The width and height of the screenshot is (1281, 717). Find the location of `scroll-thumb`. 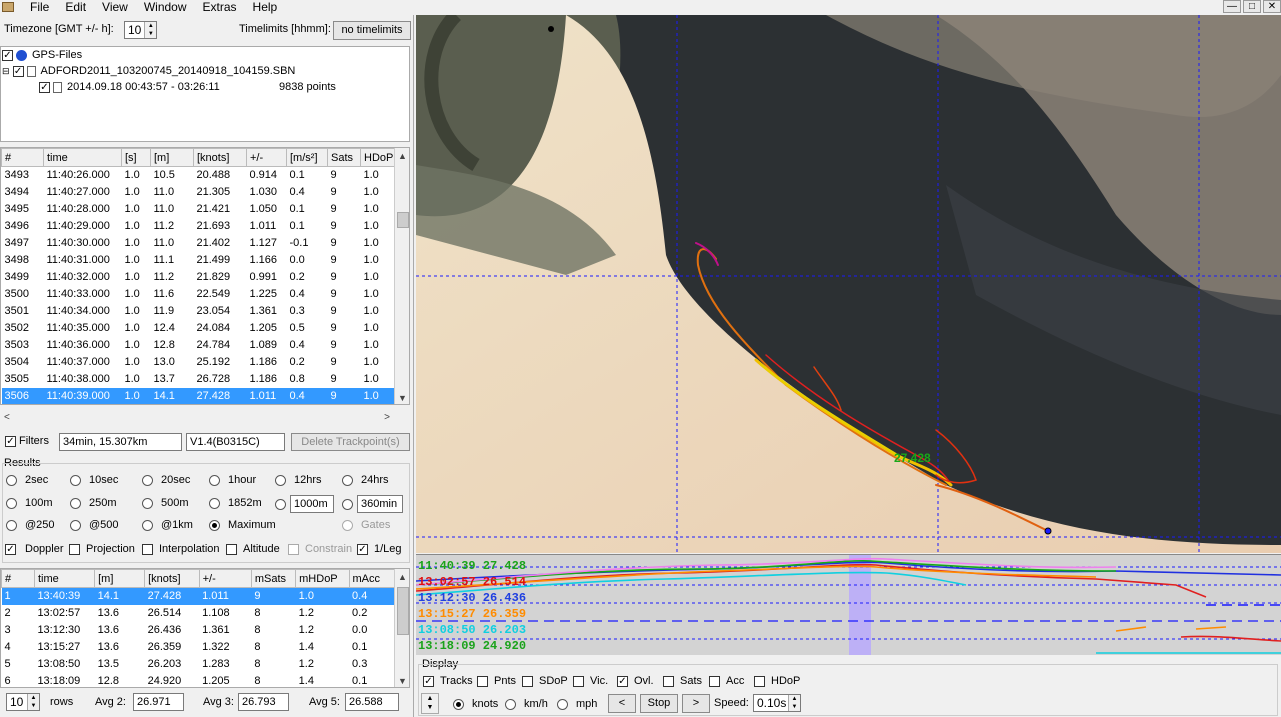

scroll-thumb is located at coordinates (403, 220).